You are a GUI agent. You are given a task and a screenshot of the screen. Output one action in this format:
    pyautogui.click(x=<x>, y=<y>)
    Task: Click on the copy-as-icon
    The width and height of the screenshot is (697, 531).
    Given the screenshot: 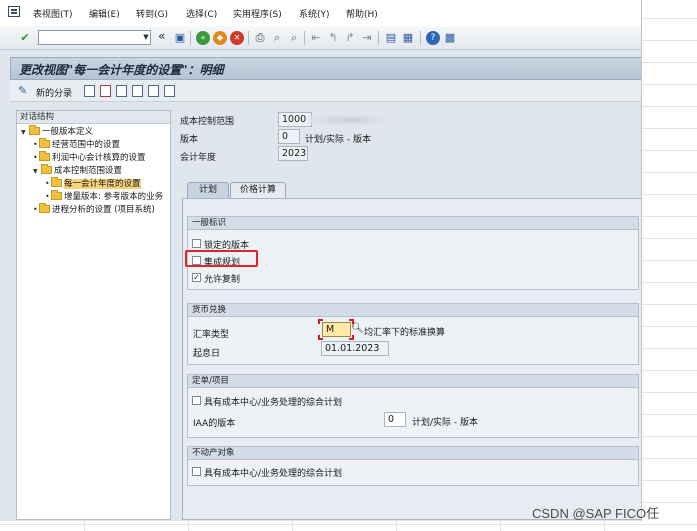 What is the action you would take?
    pyautogui.click(x=89, y=91)
    